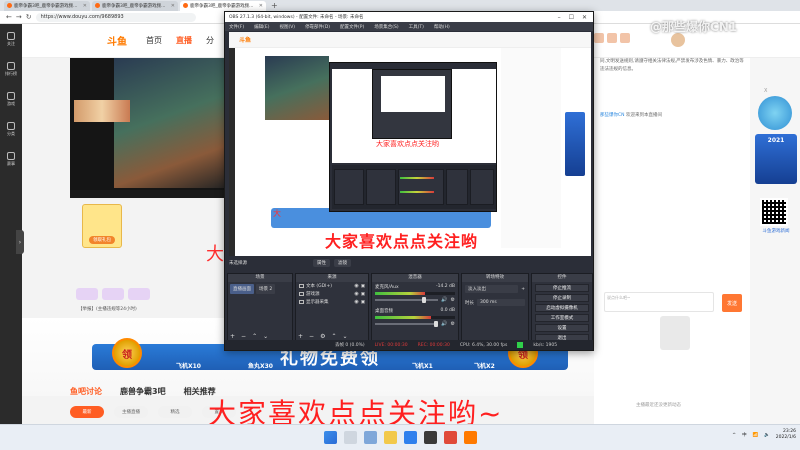  I want to click on douyu-logo: 斗鱼, so click(117, 41).